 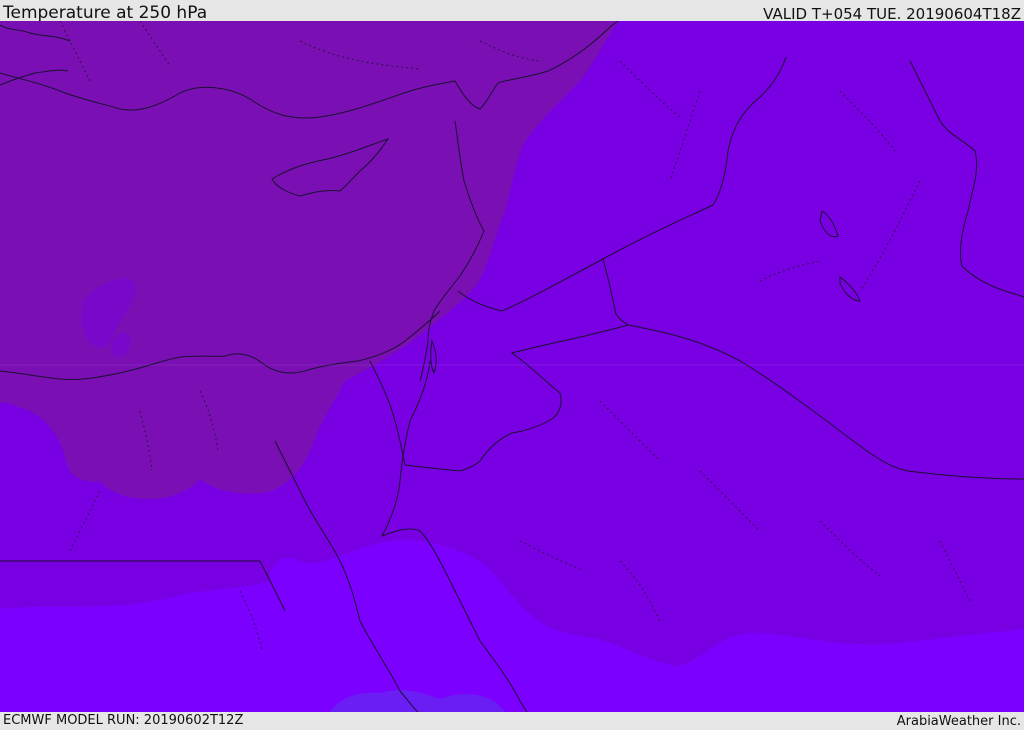 I want to click on credit-label: ArabiaWeather Inc., so click(x=958, y=721).